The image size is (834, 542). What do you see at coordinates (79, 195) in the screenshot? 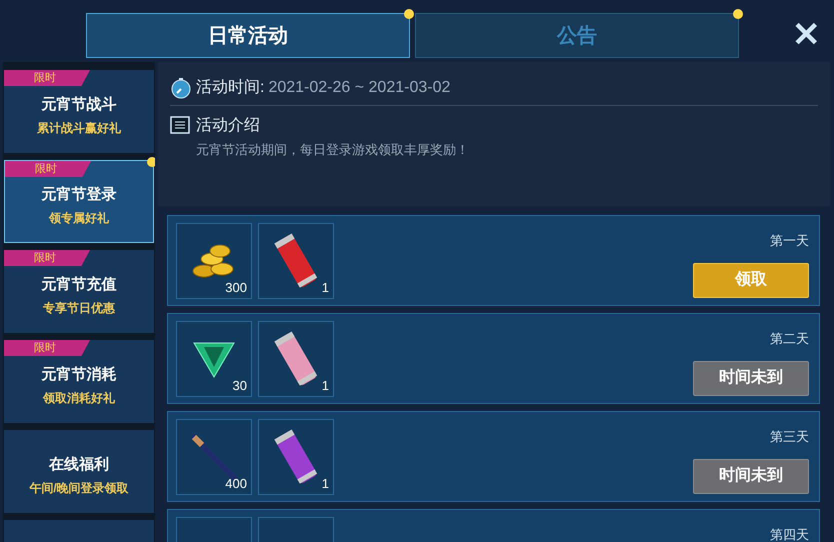
I see `item-title: 元宵节登录` at bounding box center [79, 195].